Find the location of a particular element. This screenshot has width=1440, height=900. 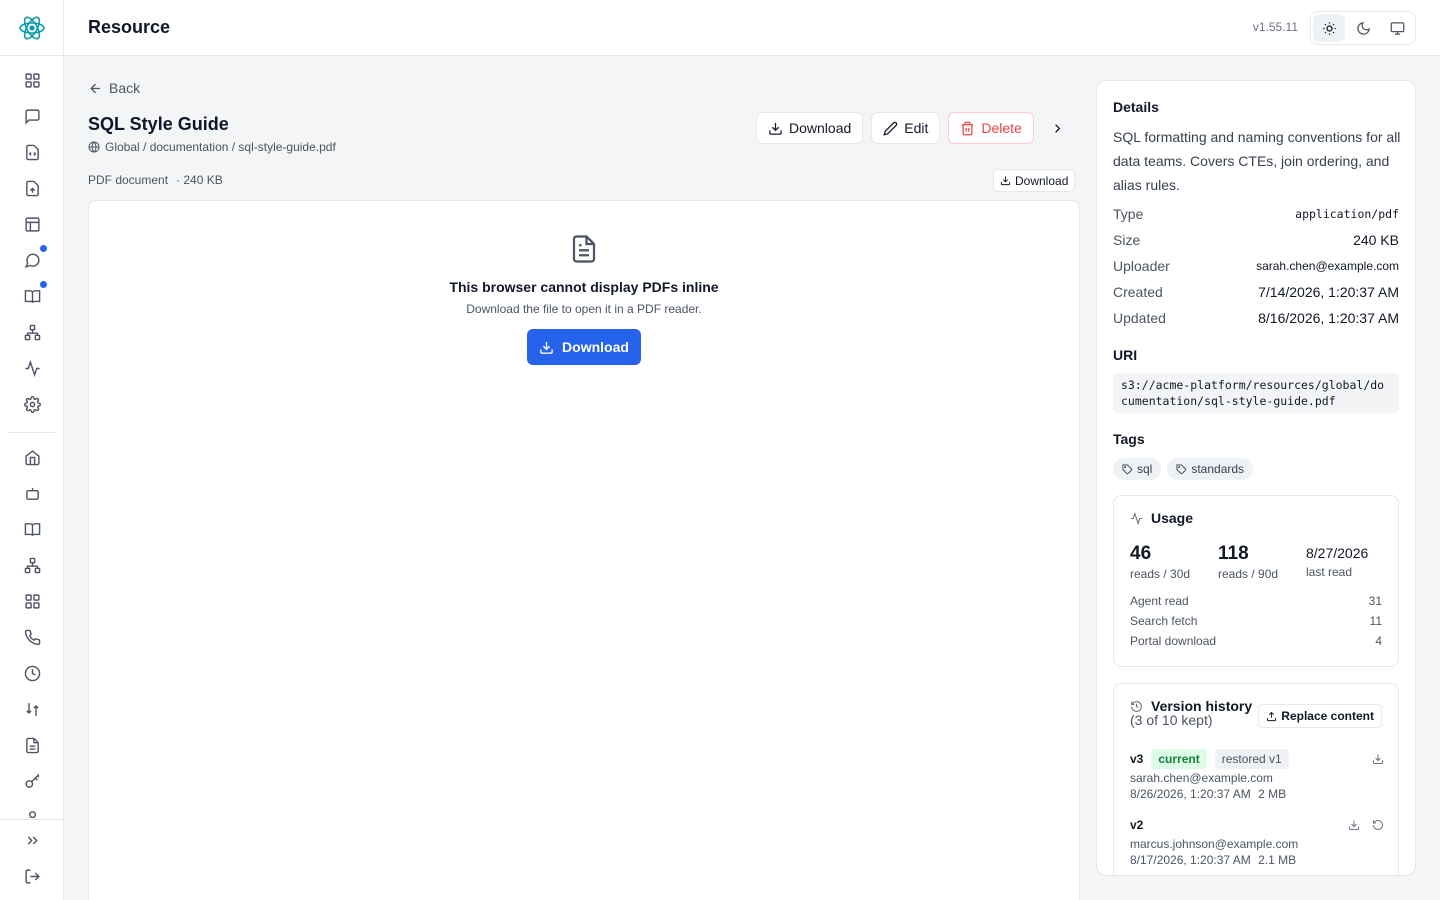

replace-content-button: Replace content is located at coordinates (1320, 716).